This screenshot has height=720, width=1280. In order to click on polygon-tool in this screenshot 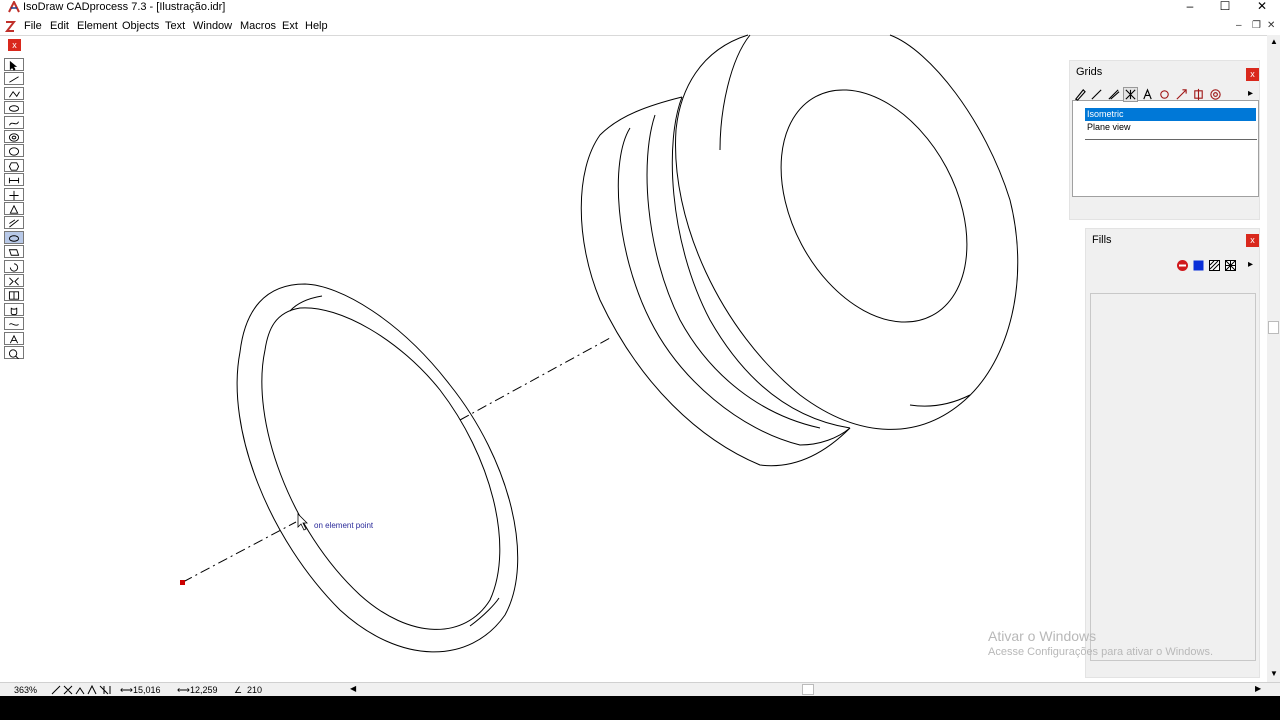, I will do `click(14, 165)`.